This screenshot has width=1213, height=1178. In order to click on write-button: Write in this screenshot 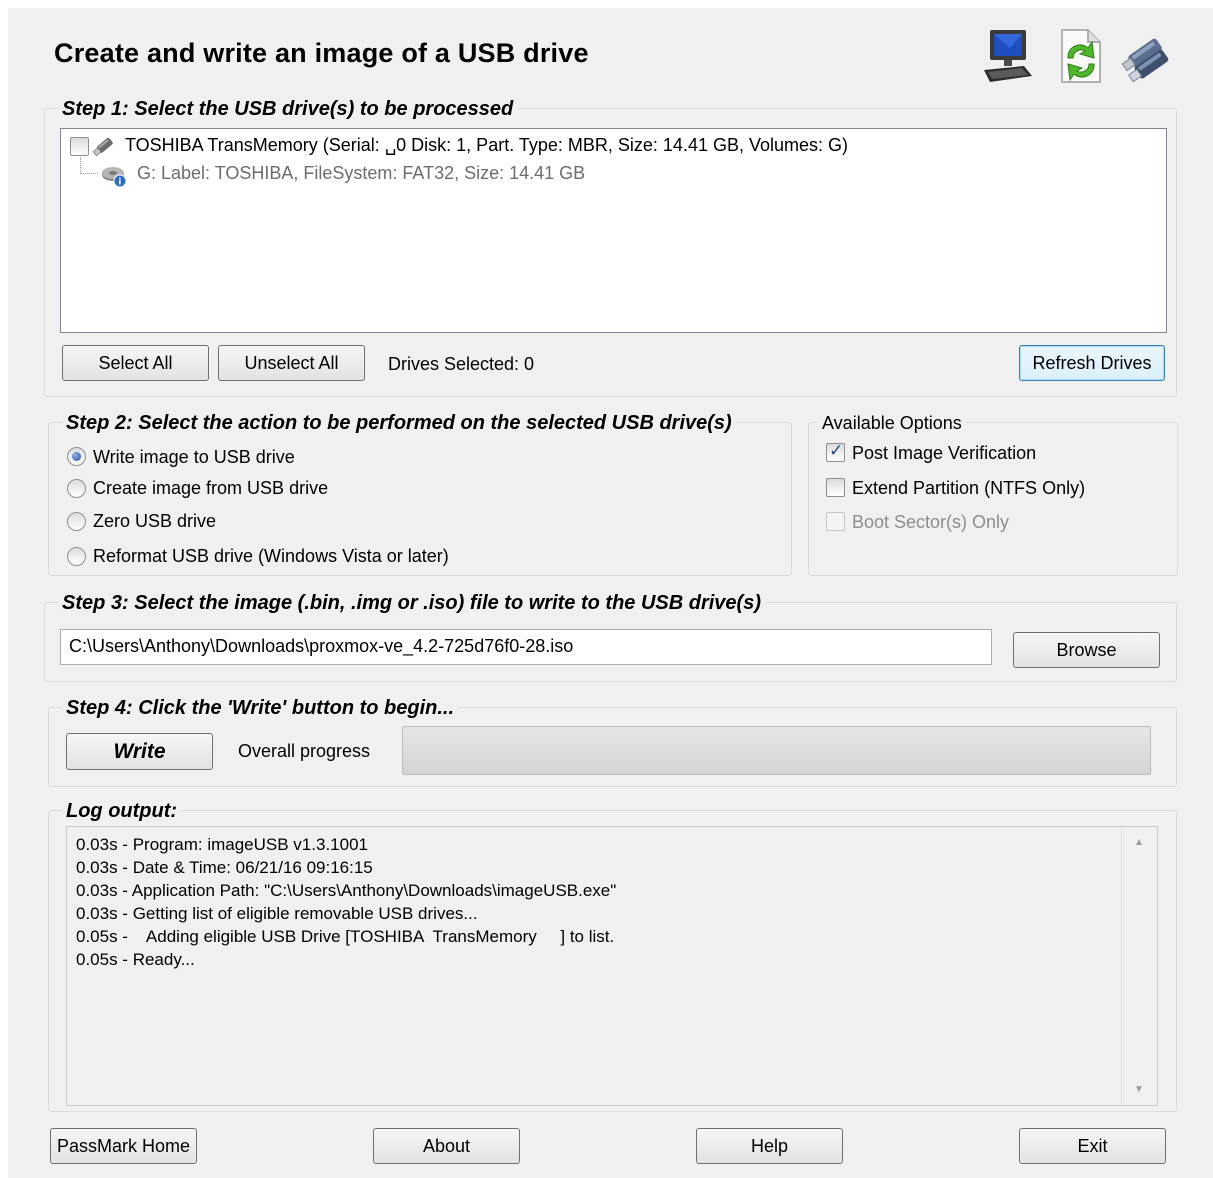, I will do `click(139, 751)`.